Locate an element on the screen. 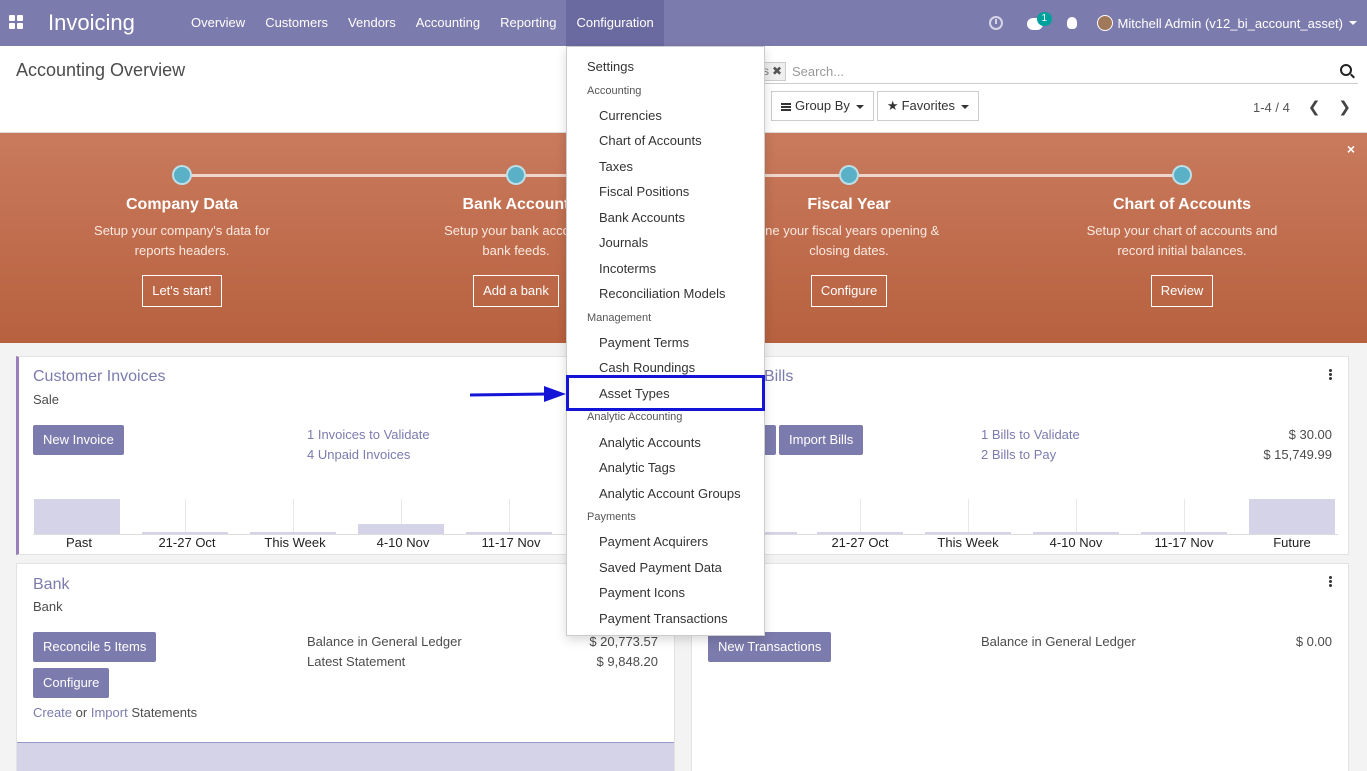  apps-icon is located at coordinates (16, 22).